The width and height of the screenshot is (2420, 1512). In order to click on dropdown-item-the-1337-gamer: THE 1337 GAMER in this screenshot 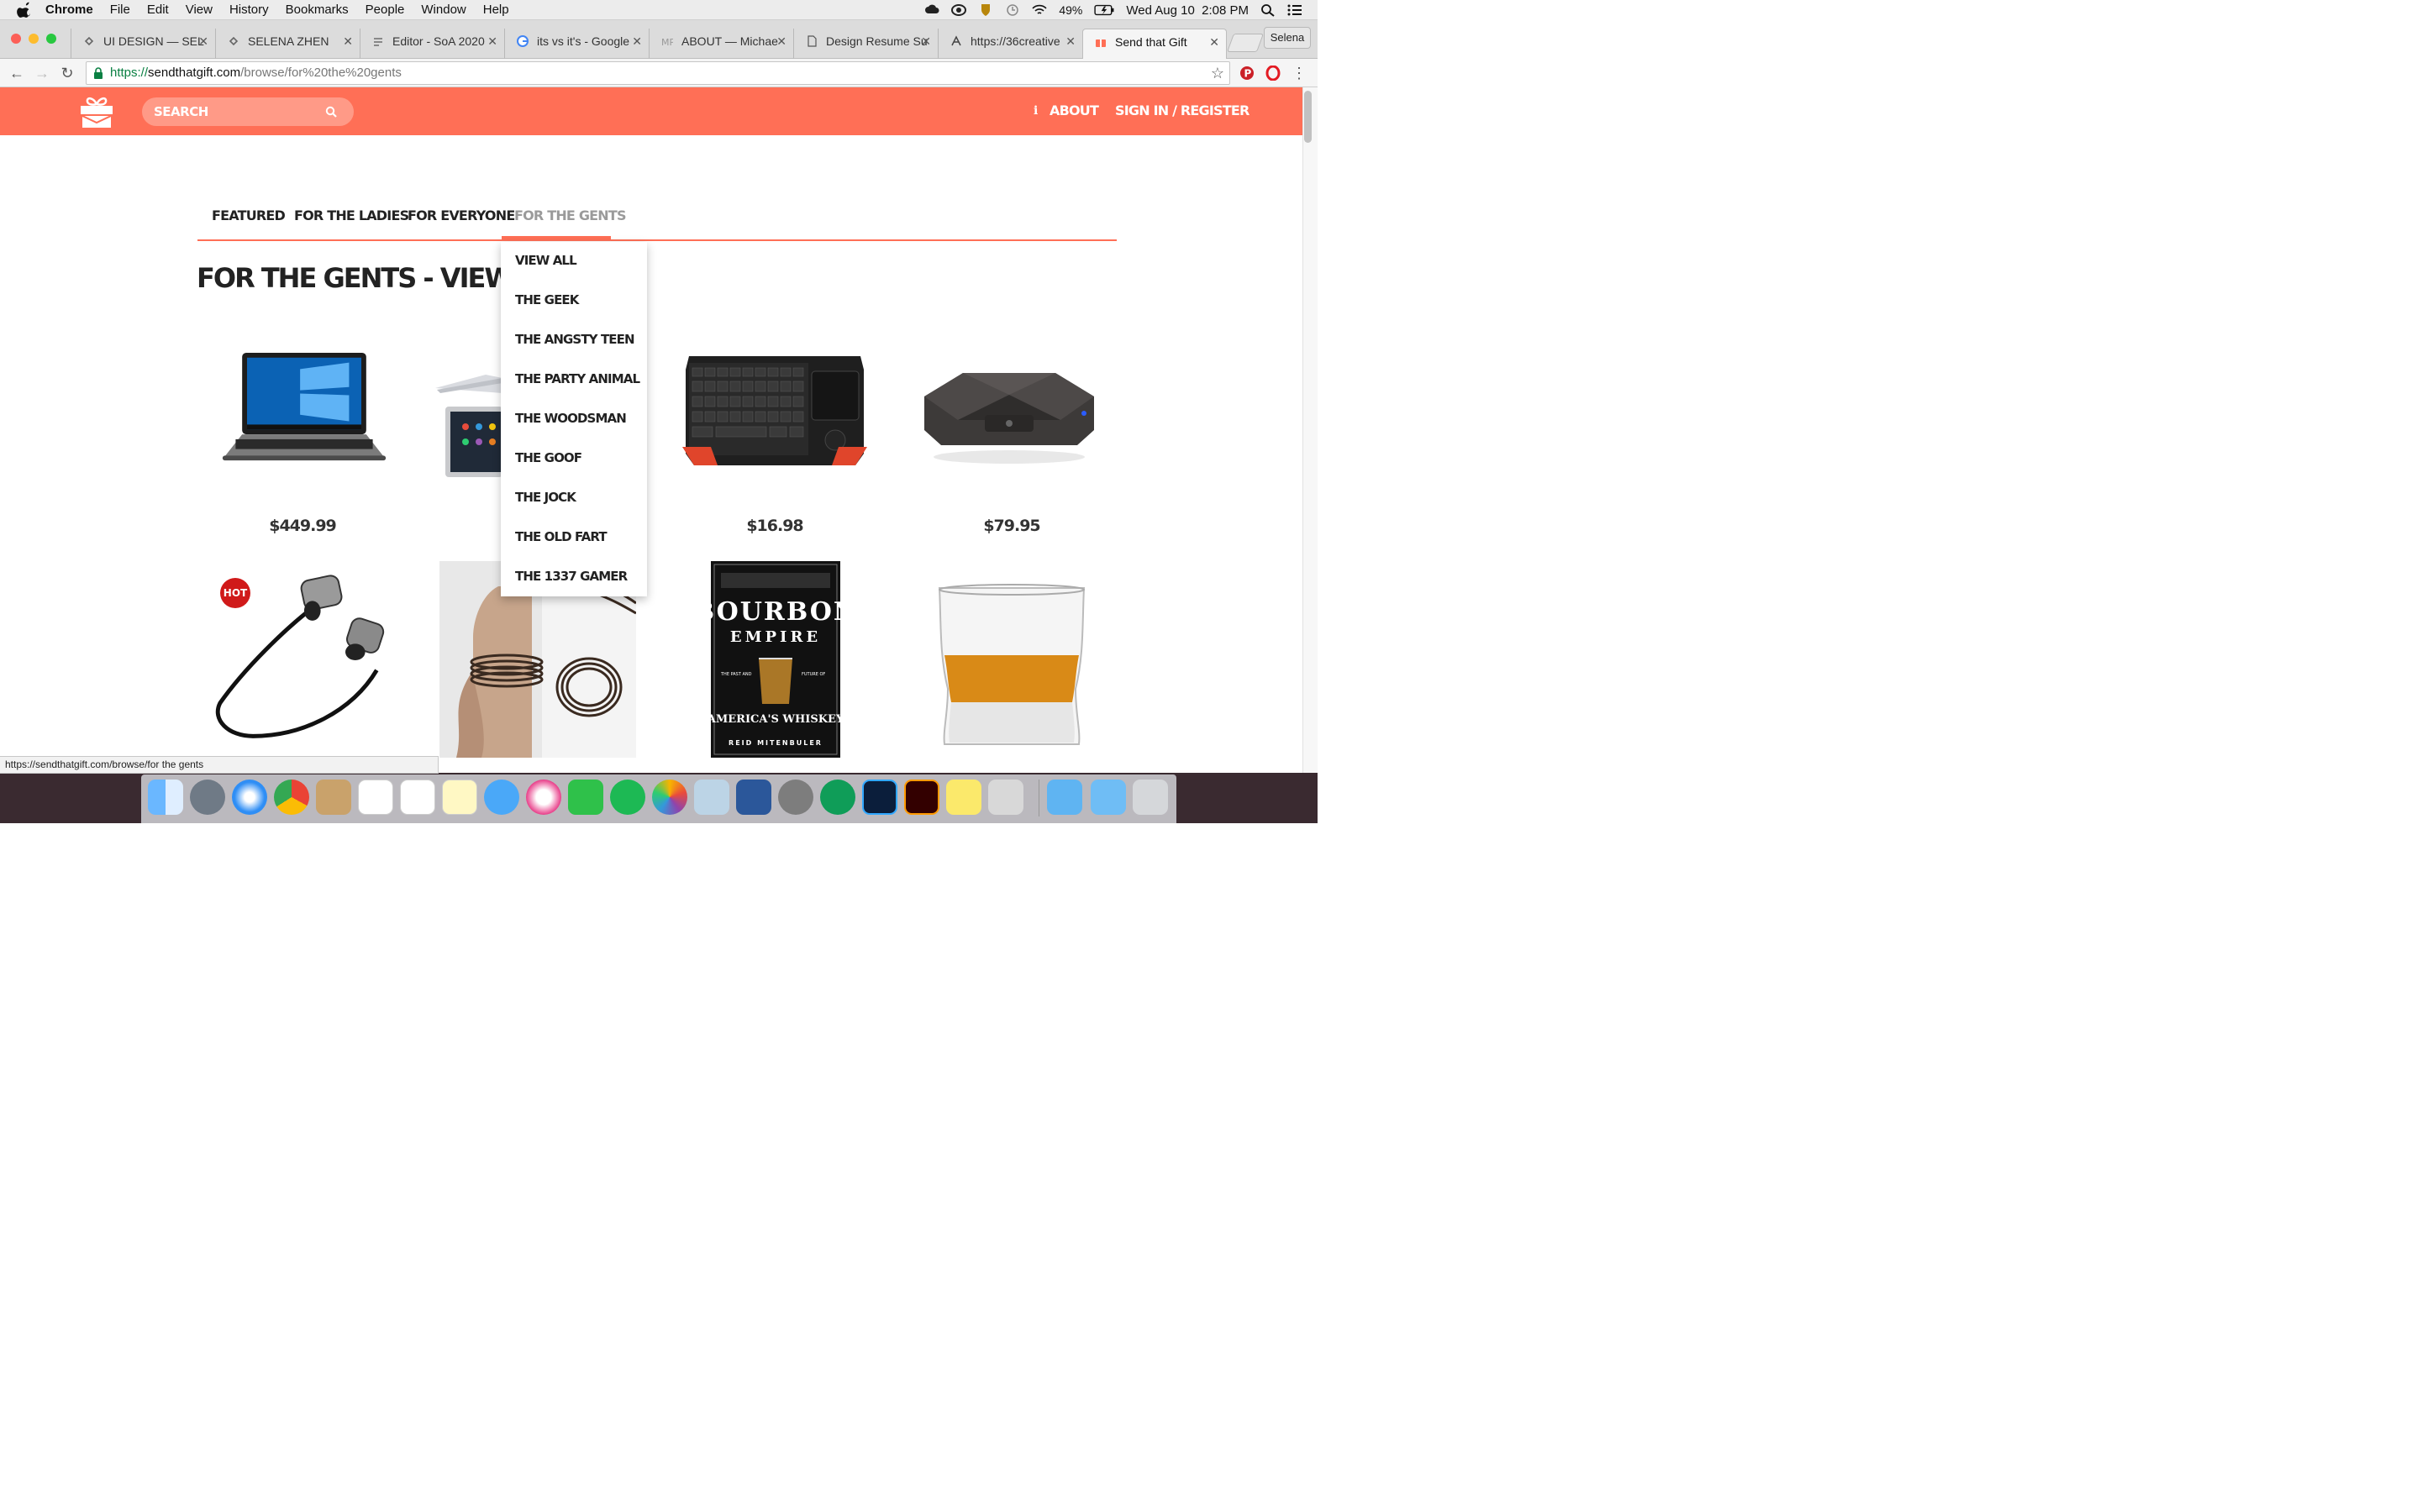, I will do `click(571, 576)`.